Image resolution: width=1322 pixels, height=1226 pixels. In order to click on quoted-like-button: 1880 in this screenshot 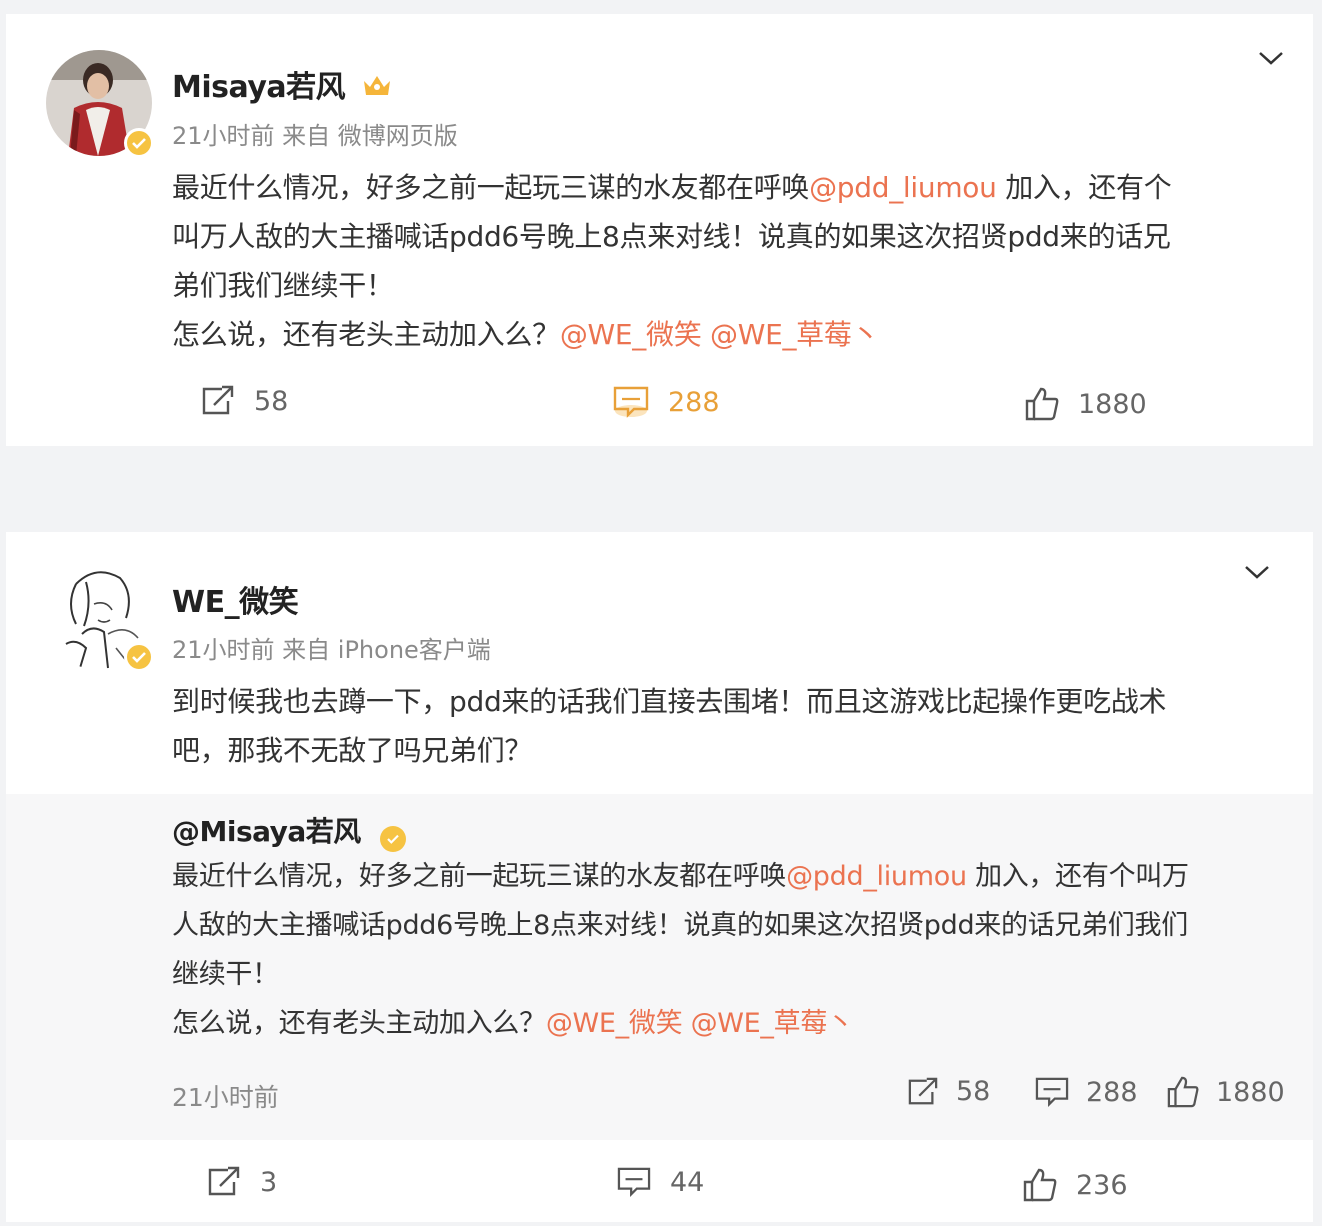, I will do `click(1225, 1092)`.